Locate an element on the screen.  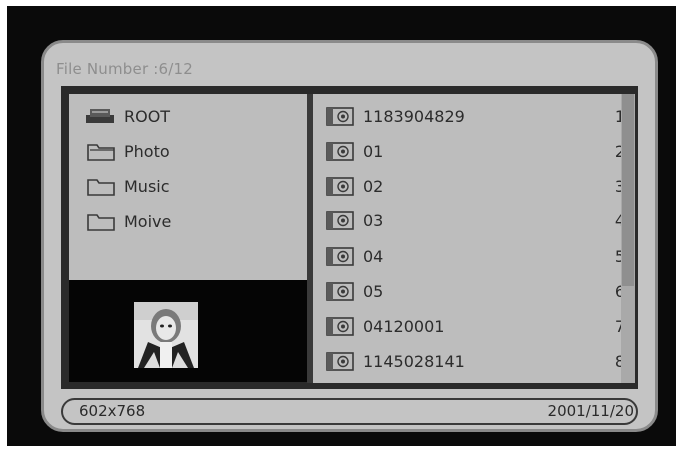
date-text: 2001/11/20 is located at coordinates (590, 411).